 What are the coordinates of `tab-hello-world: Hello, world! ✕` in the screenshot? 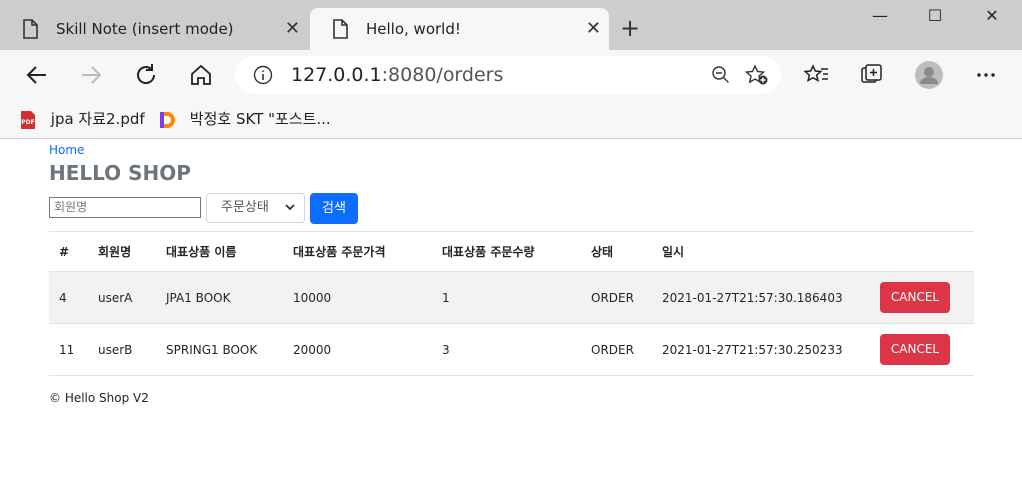 It's located at (459, 29).